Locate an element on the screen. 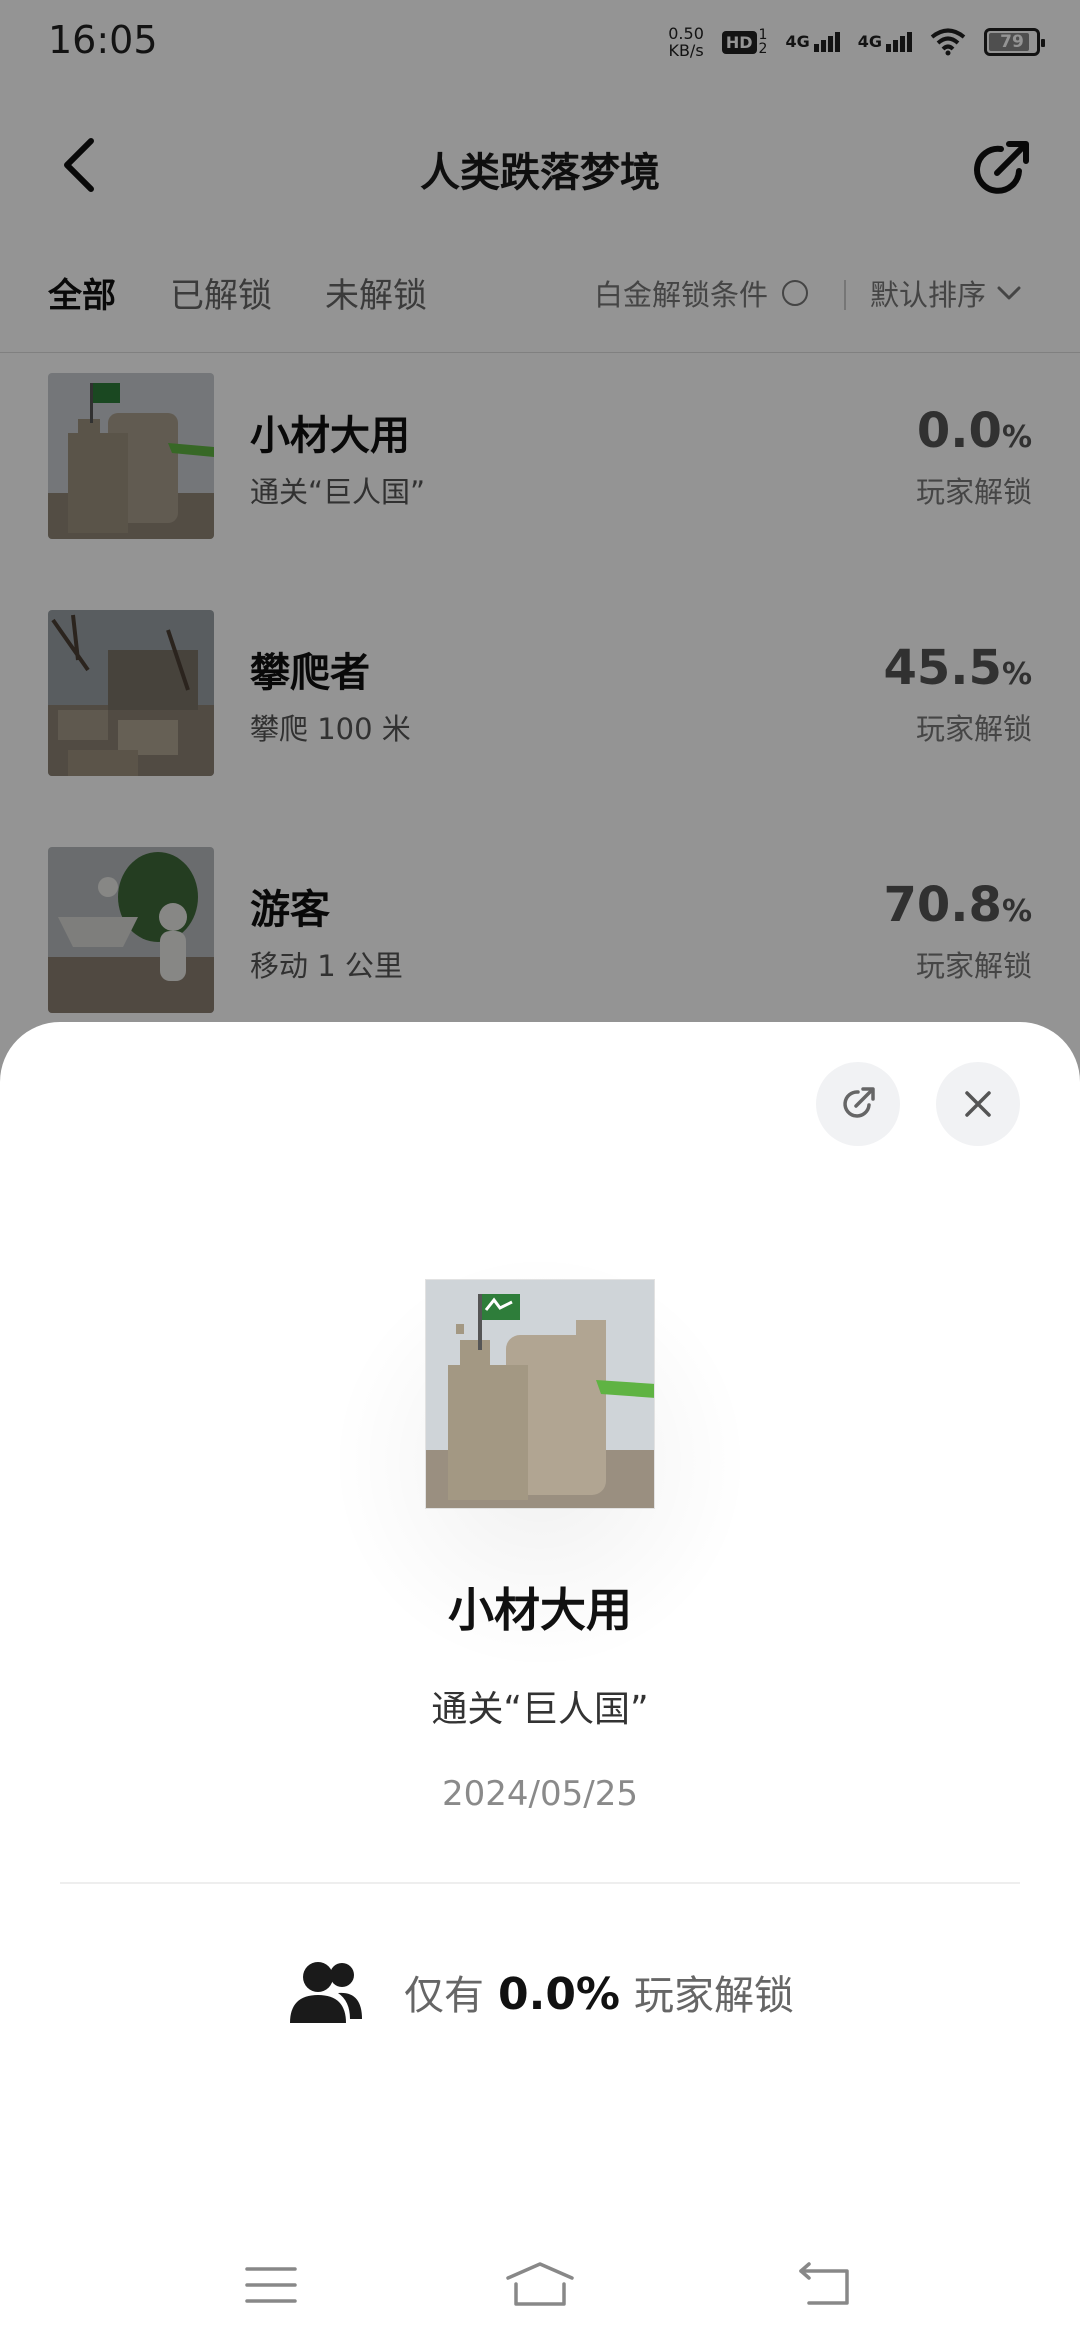 This screenshot has width=1080, height=2340. detail-achievement-desc: 通关“巨人国” is located at coordinates (540, 1709).